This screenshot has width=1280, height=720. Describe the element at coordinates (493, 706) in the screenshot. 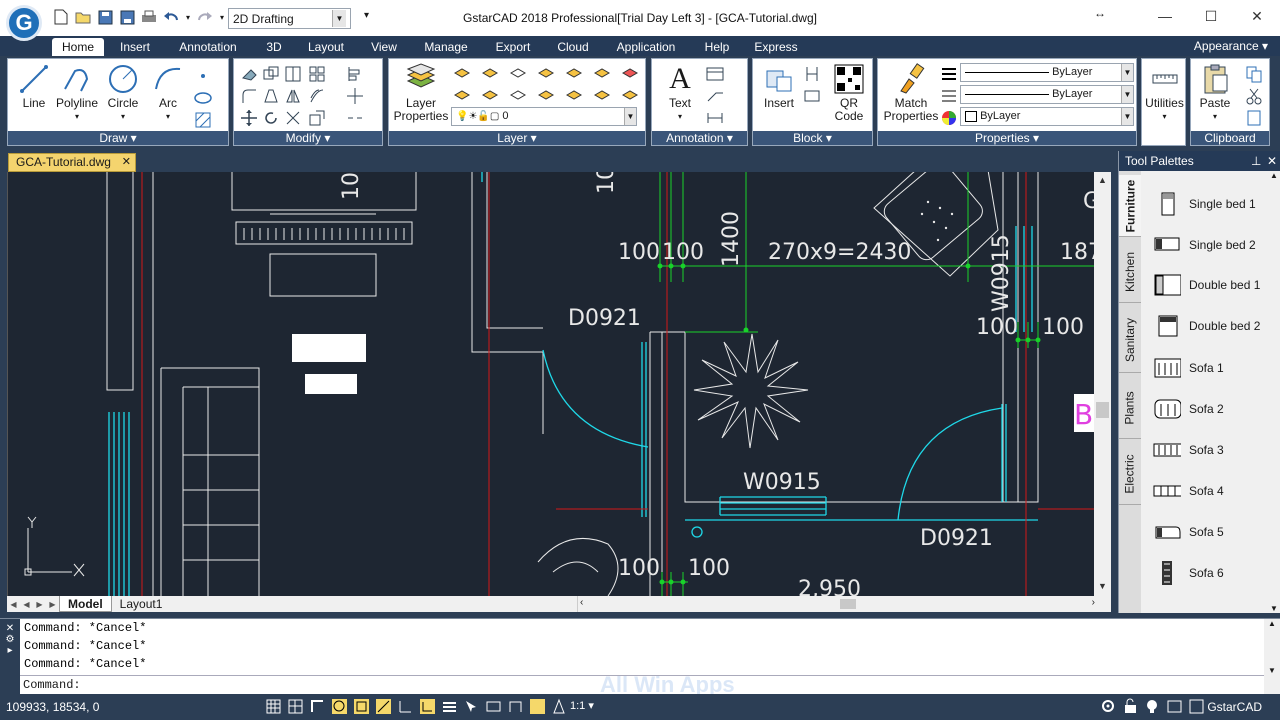

I see `quick-properties-icon` at that location.